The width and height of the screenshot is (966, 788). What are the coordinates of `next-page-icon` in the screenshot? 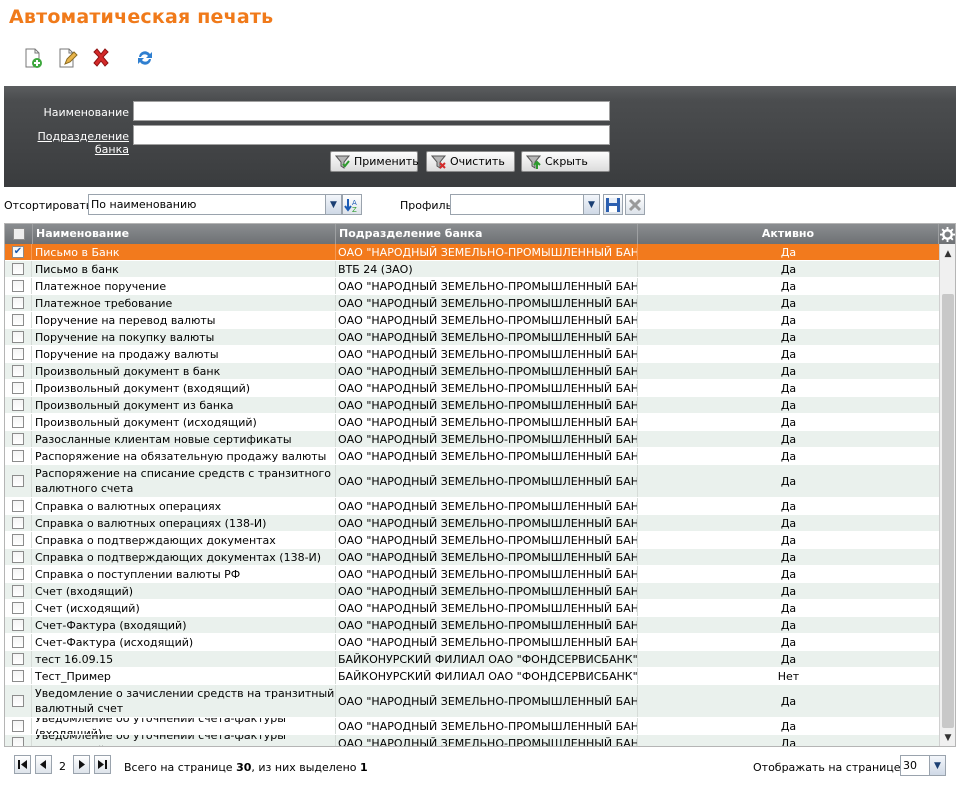 It's located at (81, 764).